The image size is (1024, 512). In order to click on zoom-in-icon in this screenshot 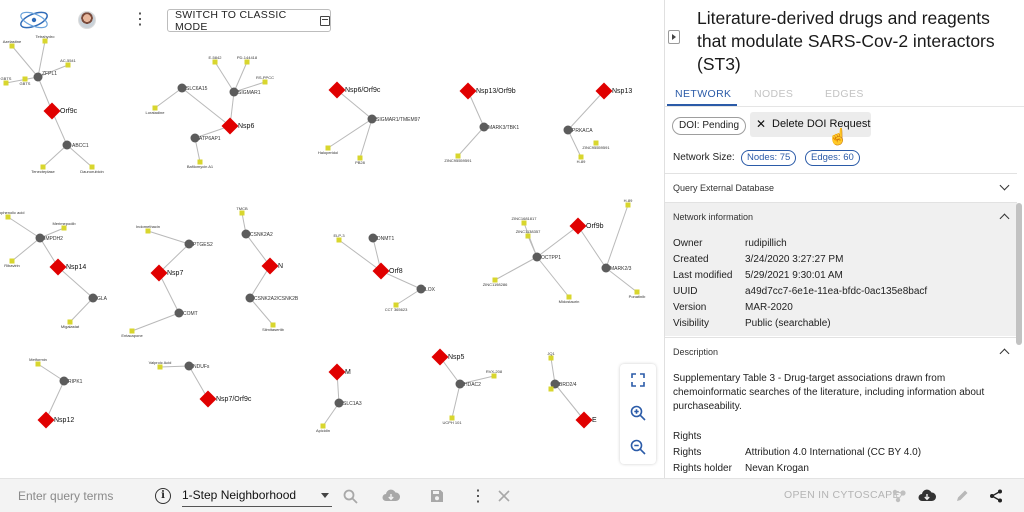, I will do `click(638, 413)`.